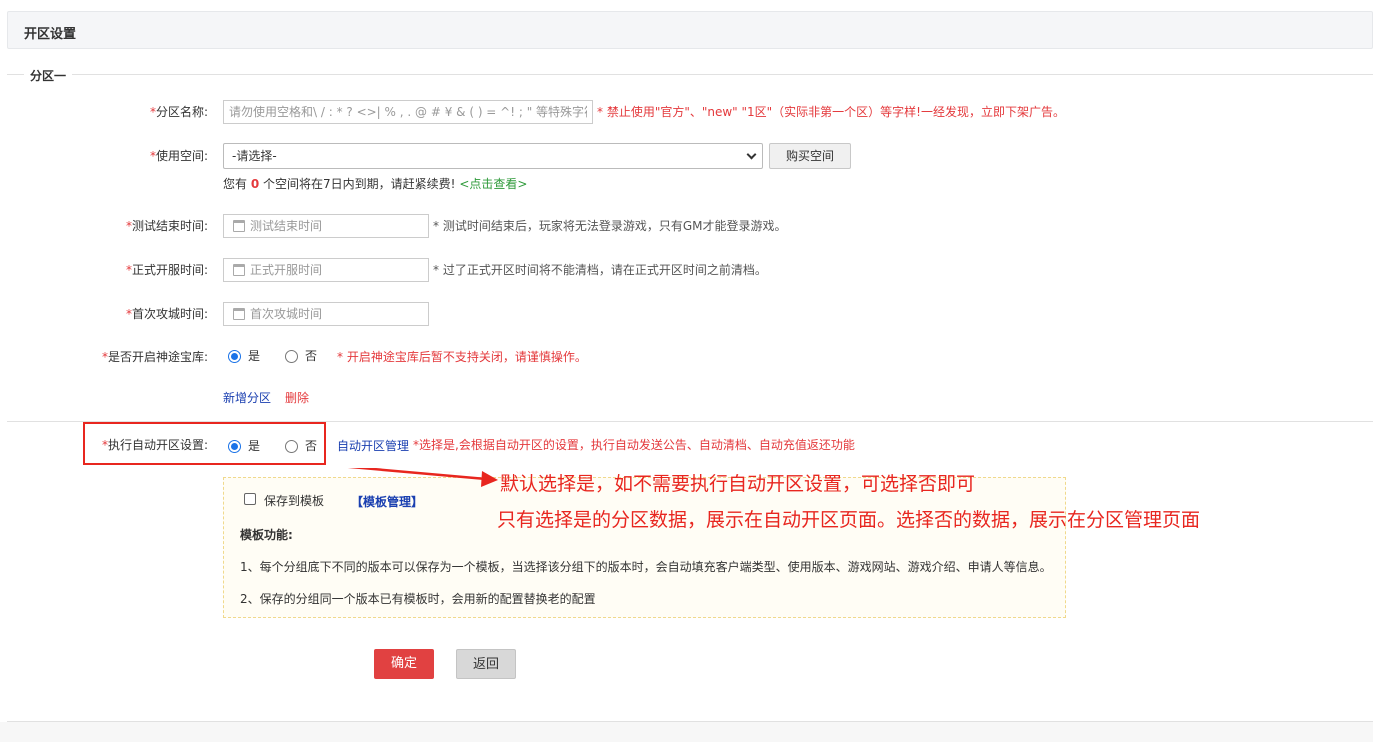 The image size is (1373, 742). I want to click on expiry-notice: 您有 0 个空间将在7日内到期，请赶紧续费! <点击查看>, so click(375, 184).